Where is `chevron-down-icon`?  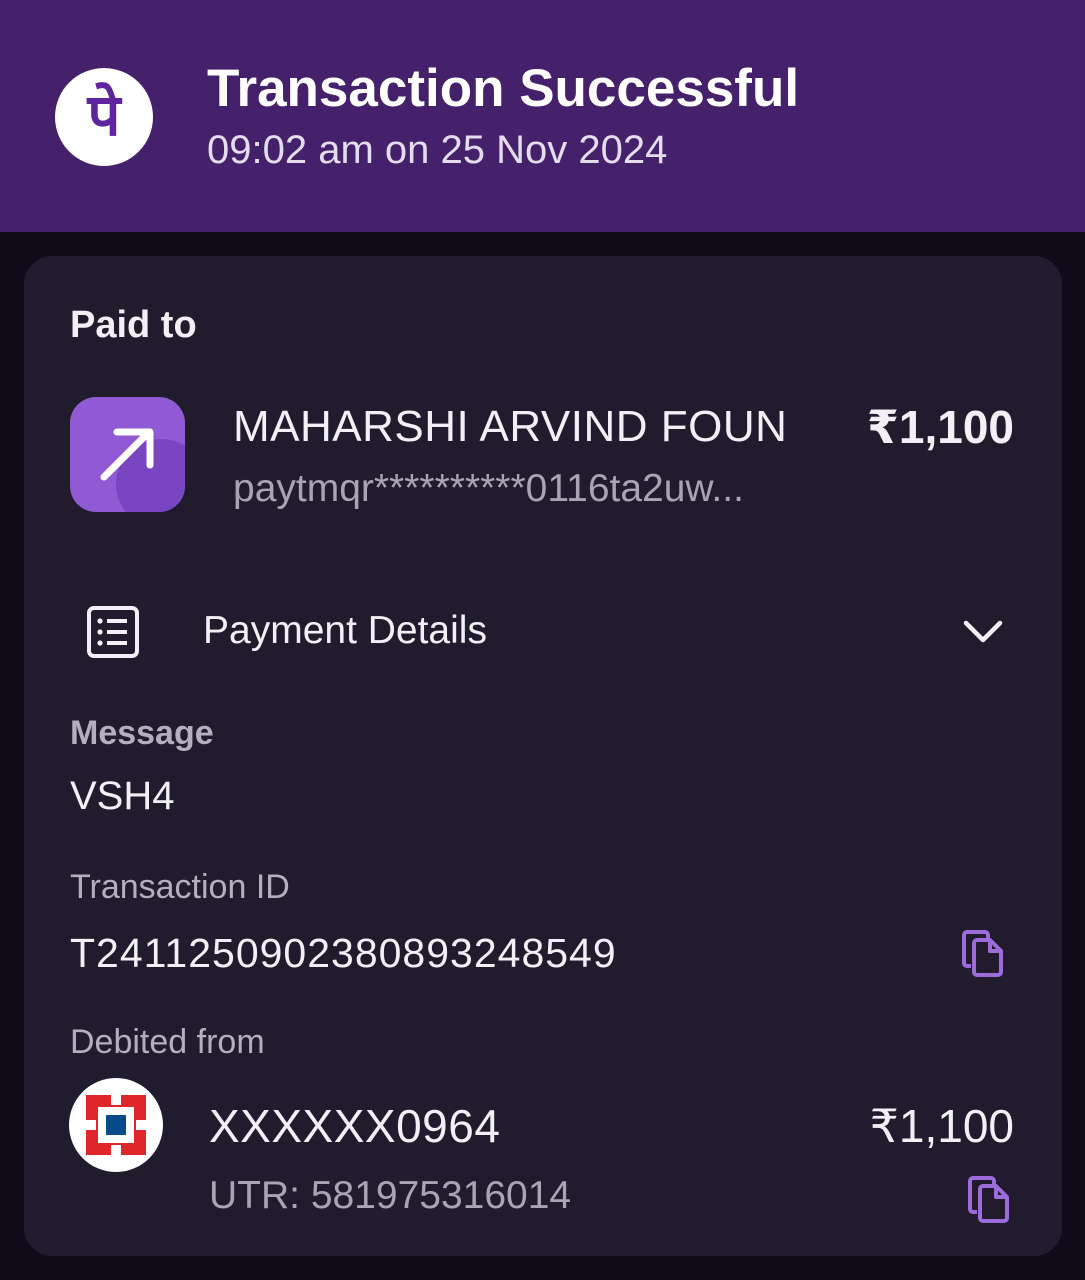
chevron-down-icon is located at coordinates (983, 633).